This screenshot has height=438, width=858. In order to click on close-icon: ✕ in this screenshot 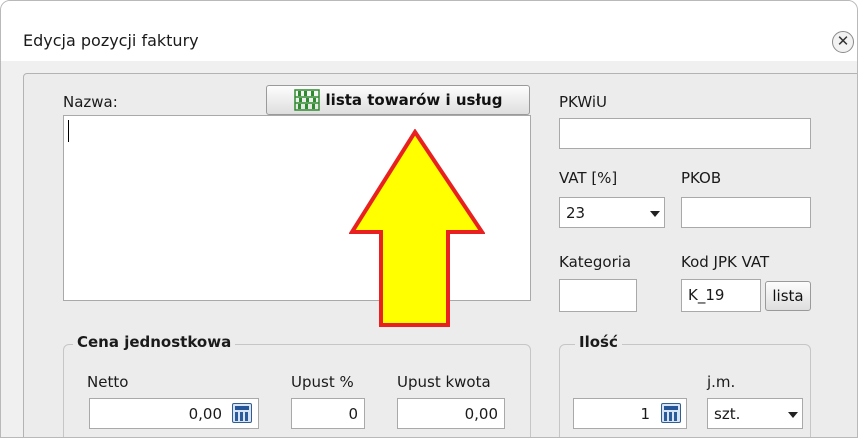, I will do `click(843, 41)`.